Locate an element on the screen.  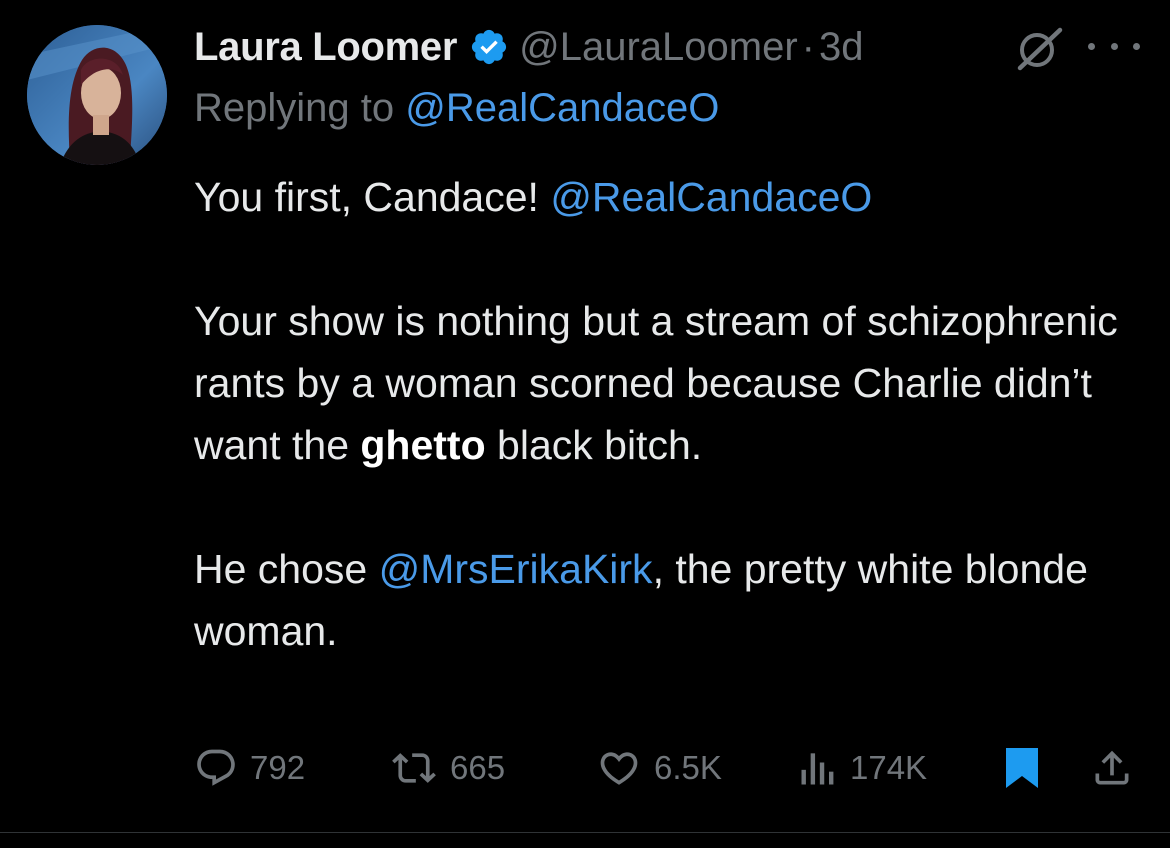
mention-link: @RealCandaceO is located at coordinates (711, 197).